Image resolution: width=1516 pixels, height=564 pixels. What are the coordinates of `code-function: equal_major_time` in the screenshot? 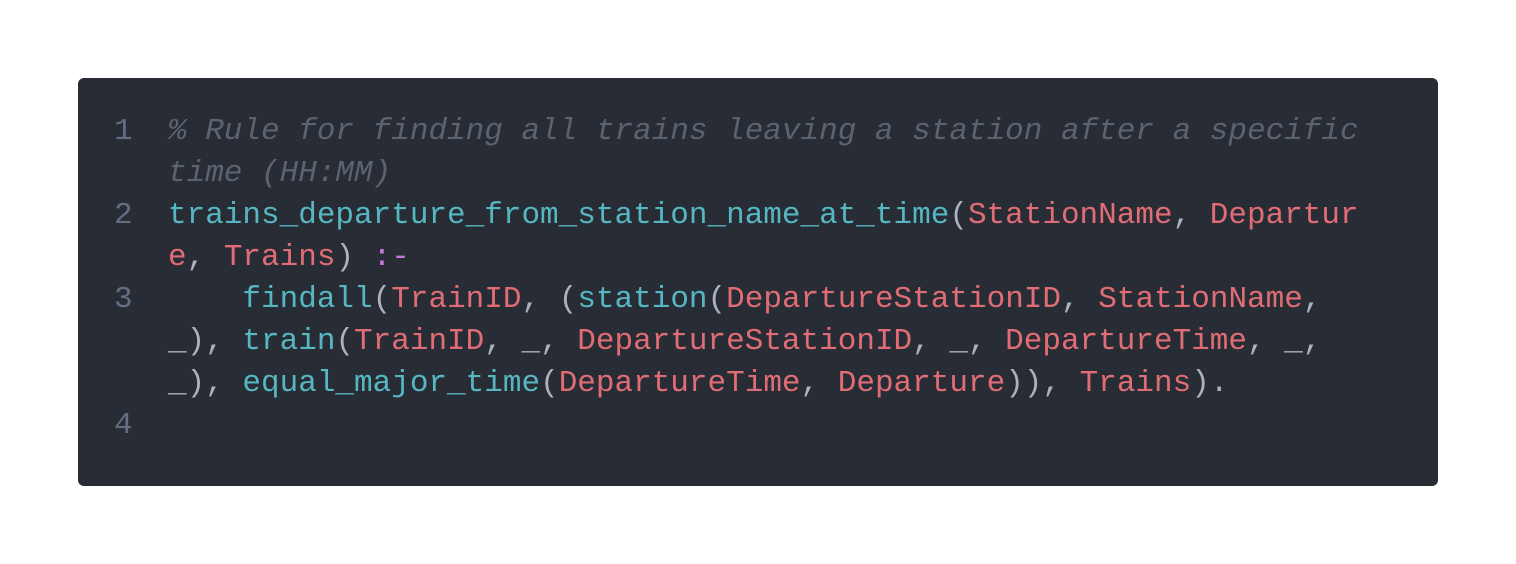 It's located at (391, 383).